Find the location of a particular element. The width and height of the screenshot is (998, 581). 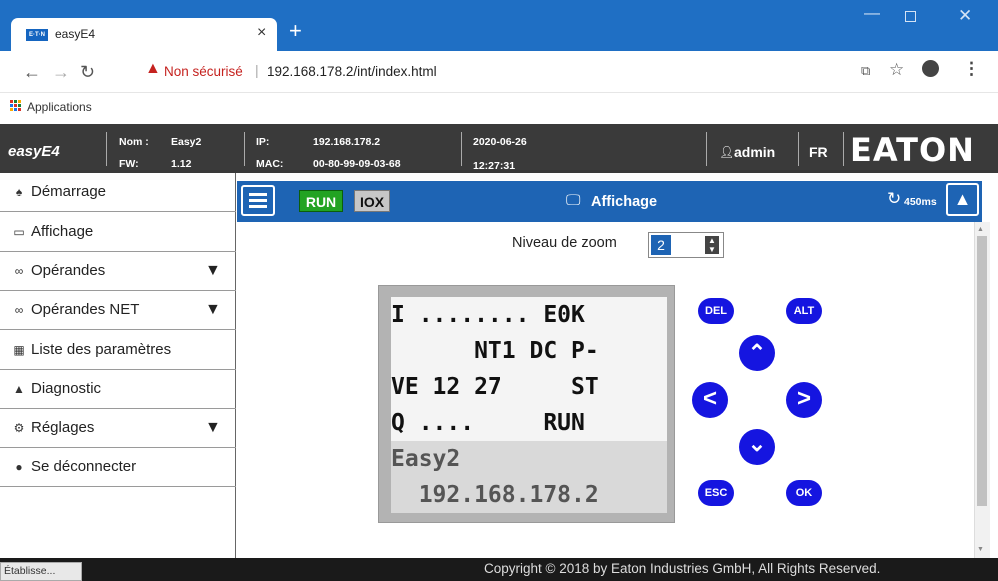

tab-title: easyE4 is located at coordinates (75, 34).